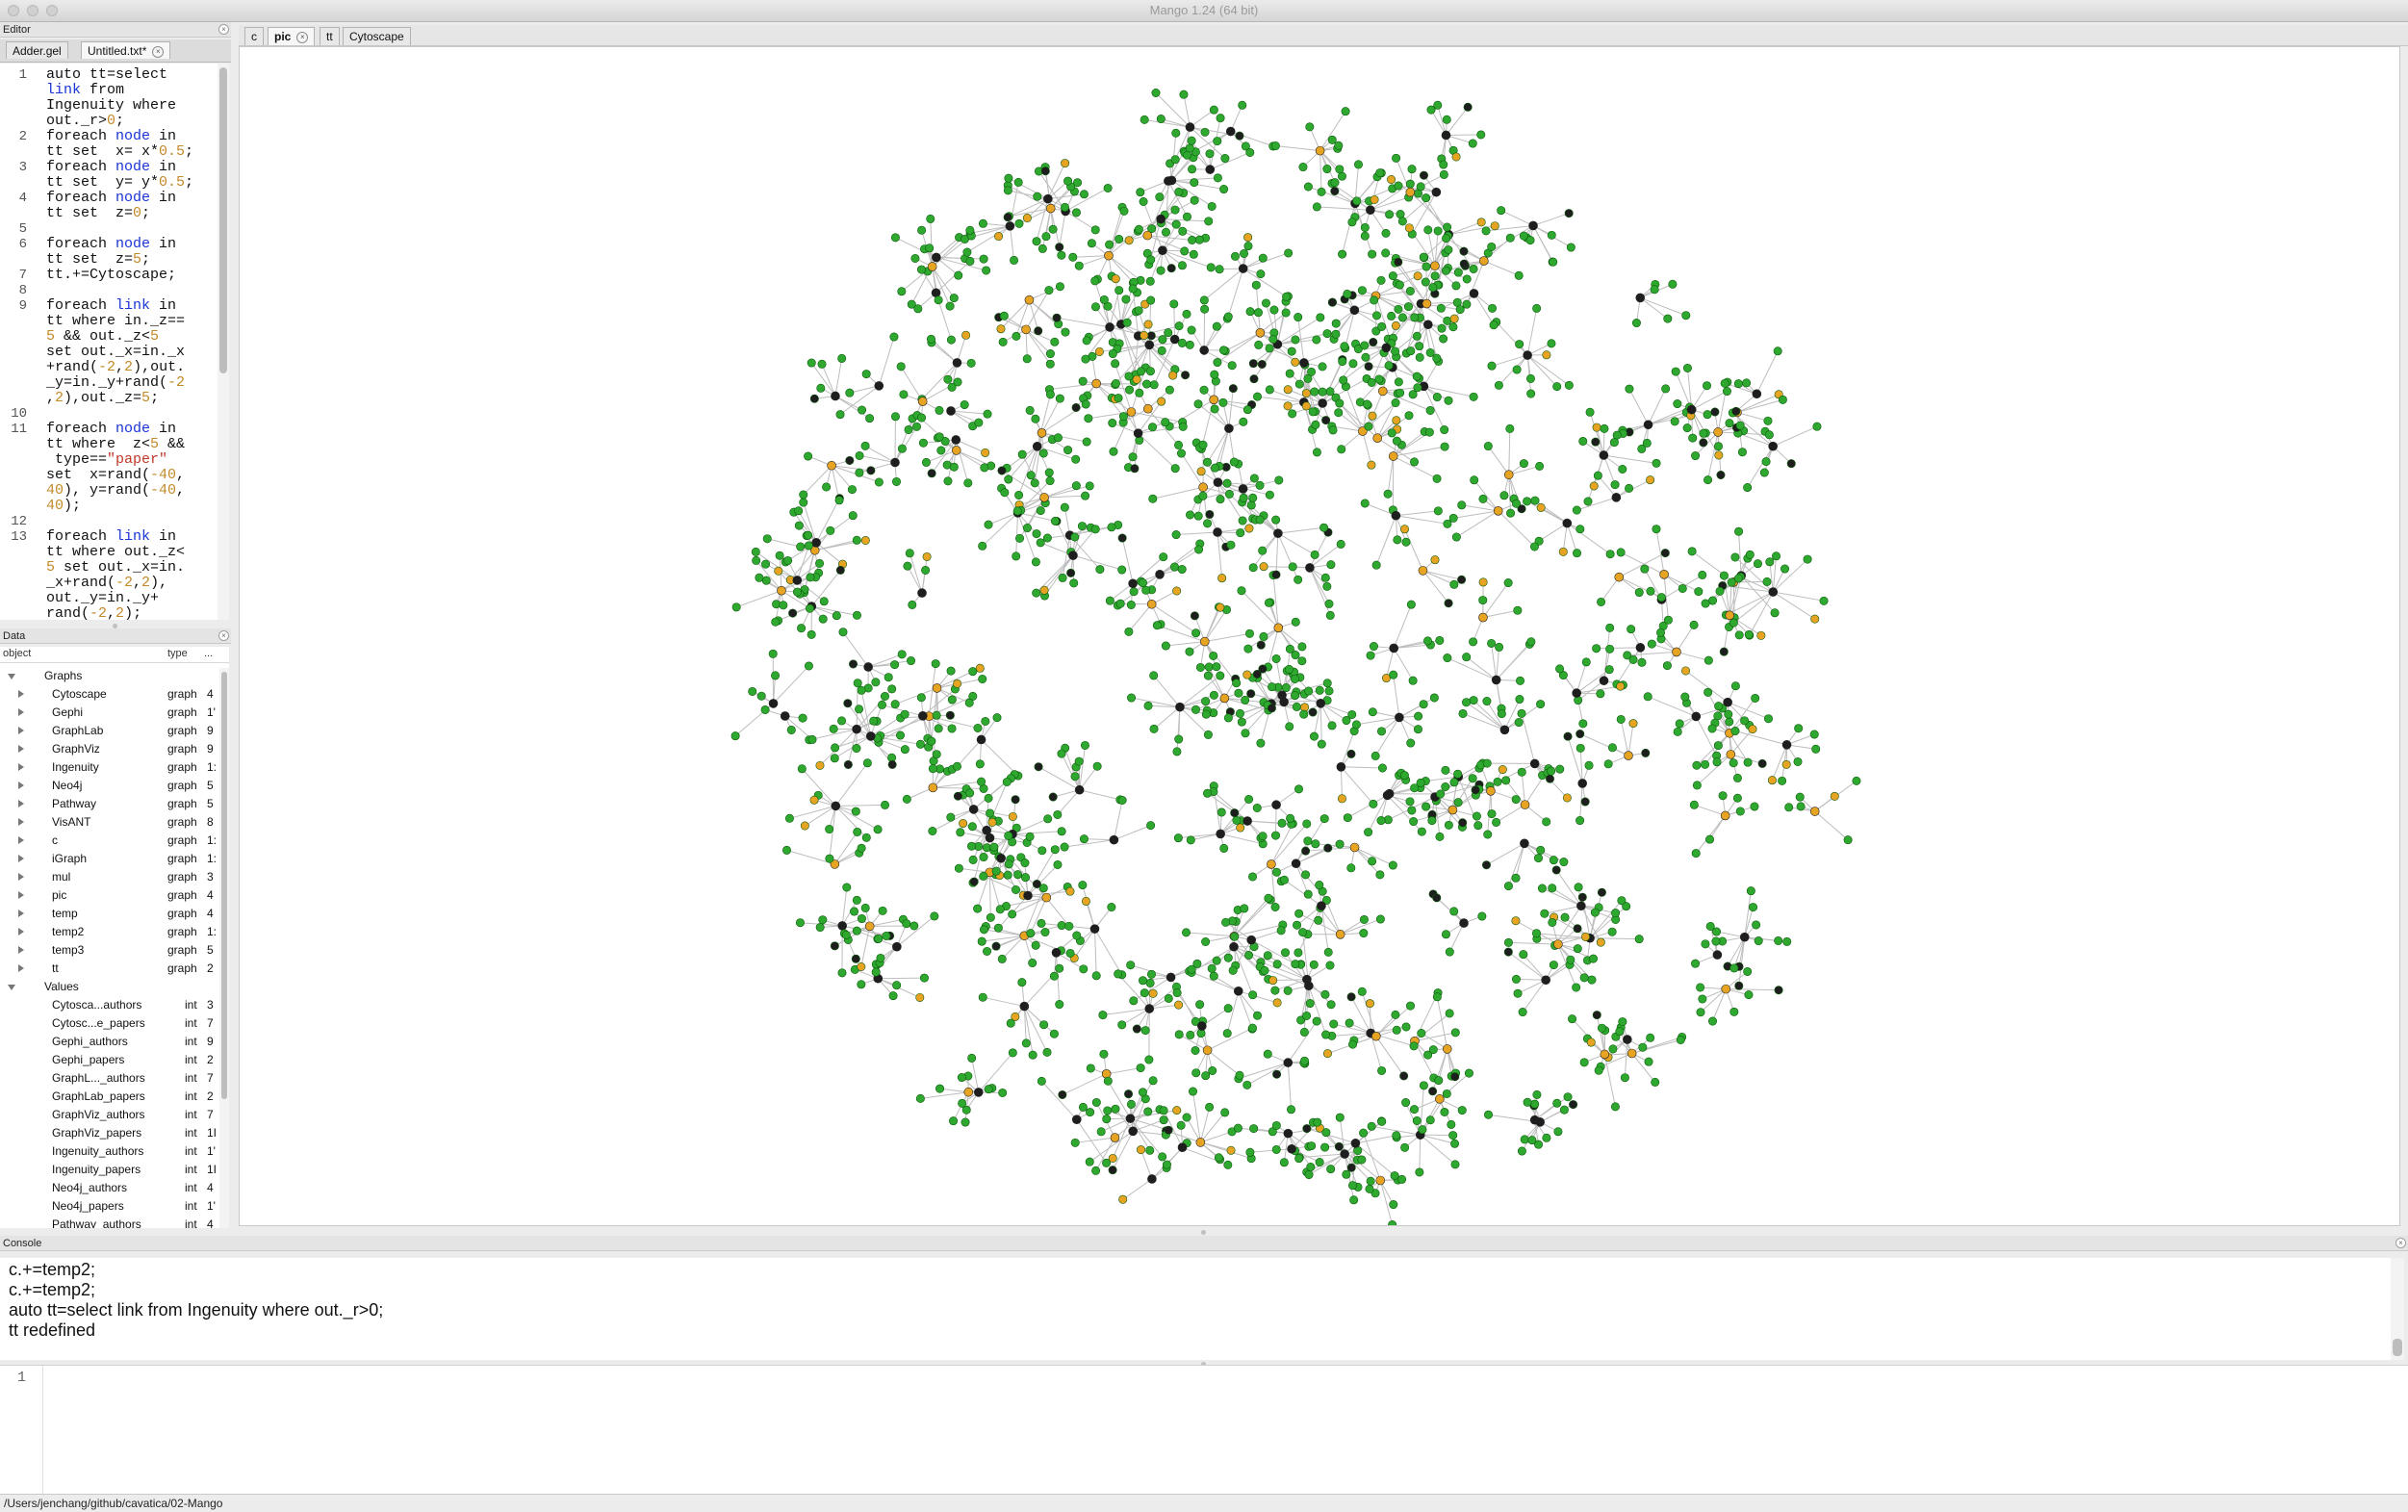 Image resolution: width=2408 pixels, height=1512 pixels. What do you see at coordinates (210, 1097) in the screenshot?
I see `tree-item-value: 2` at bounding box center [210, 1097].